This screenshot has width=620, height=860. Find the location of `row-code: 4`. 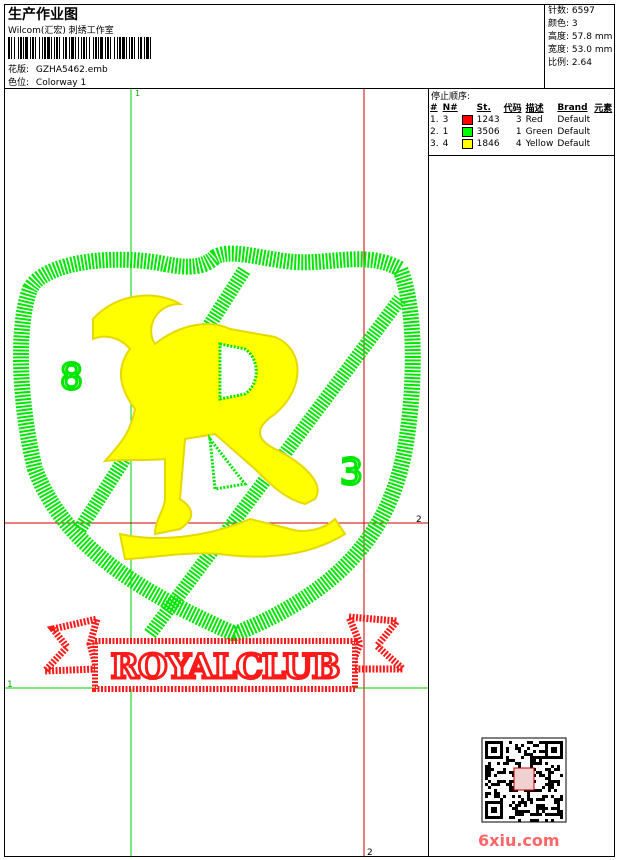

row-code: 4 is located at coordinates (518, 144).